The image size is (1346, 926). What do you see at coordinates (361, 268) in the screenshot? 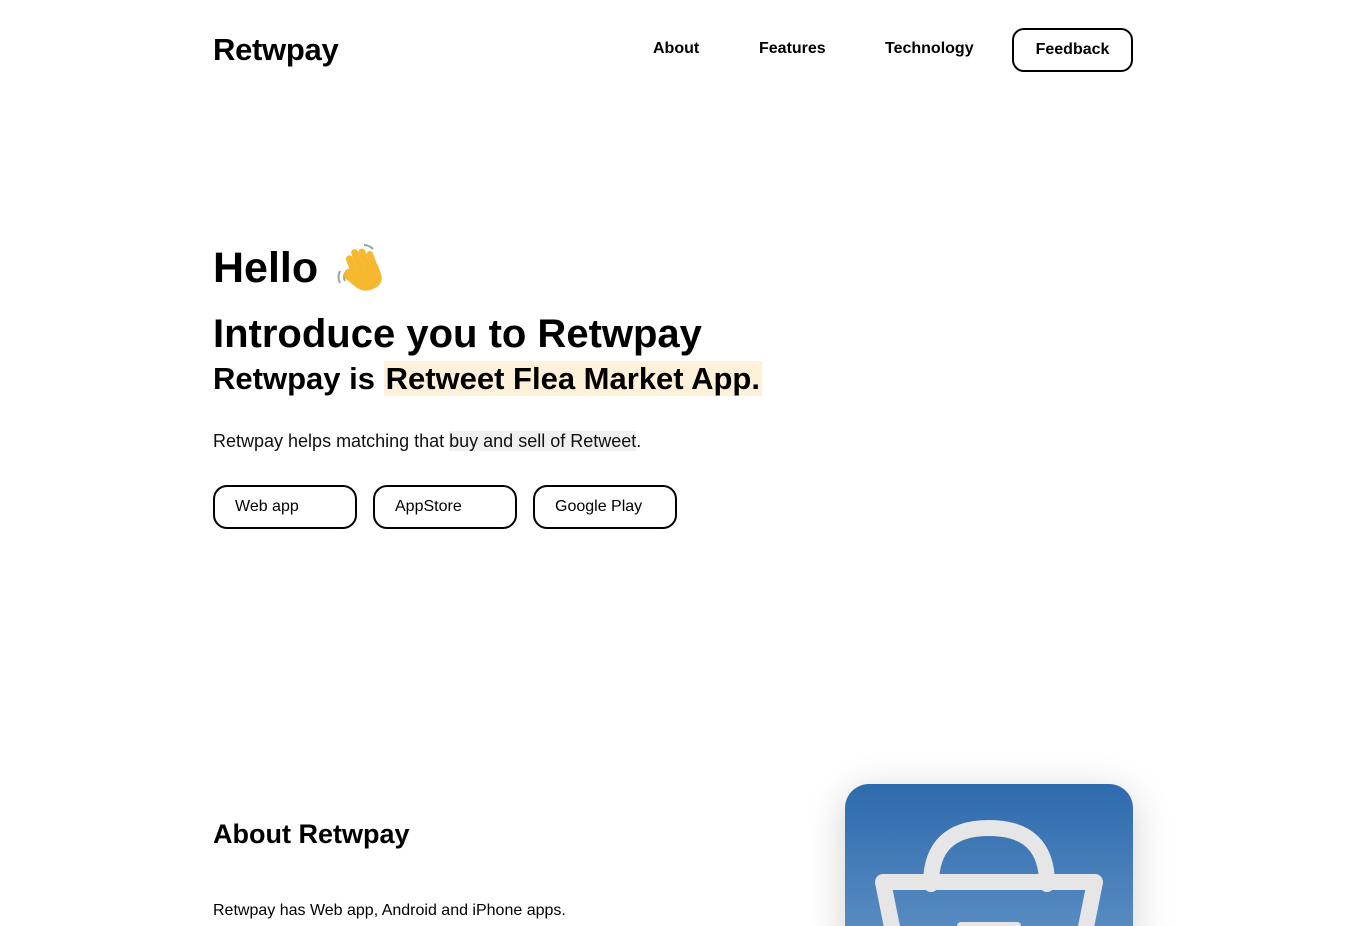
I see `waving-hand-icon` at bounding box center [361, 268].